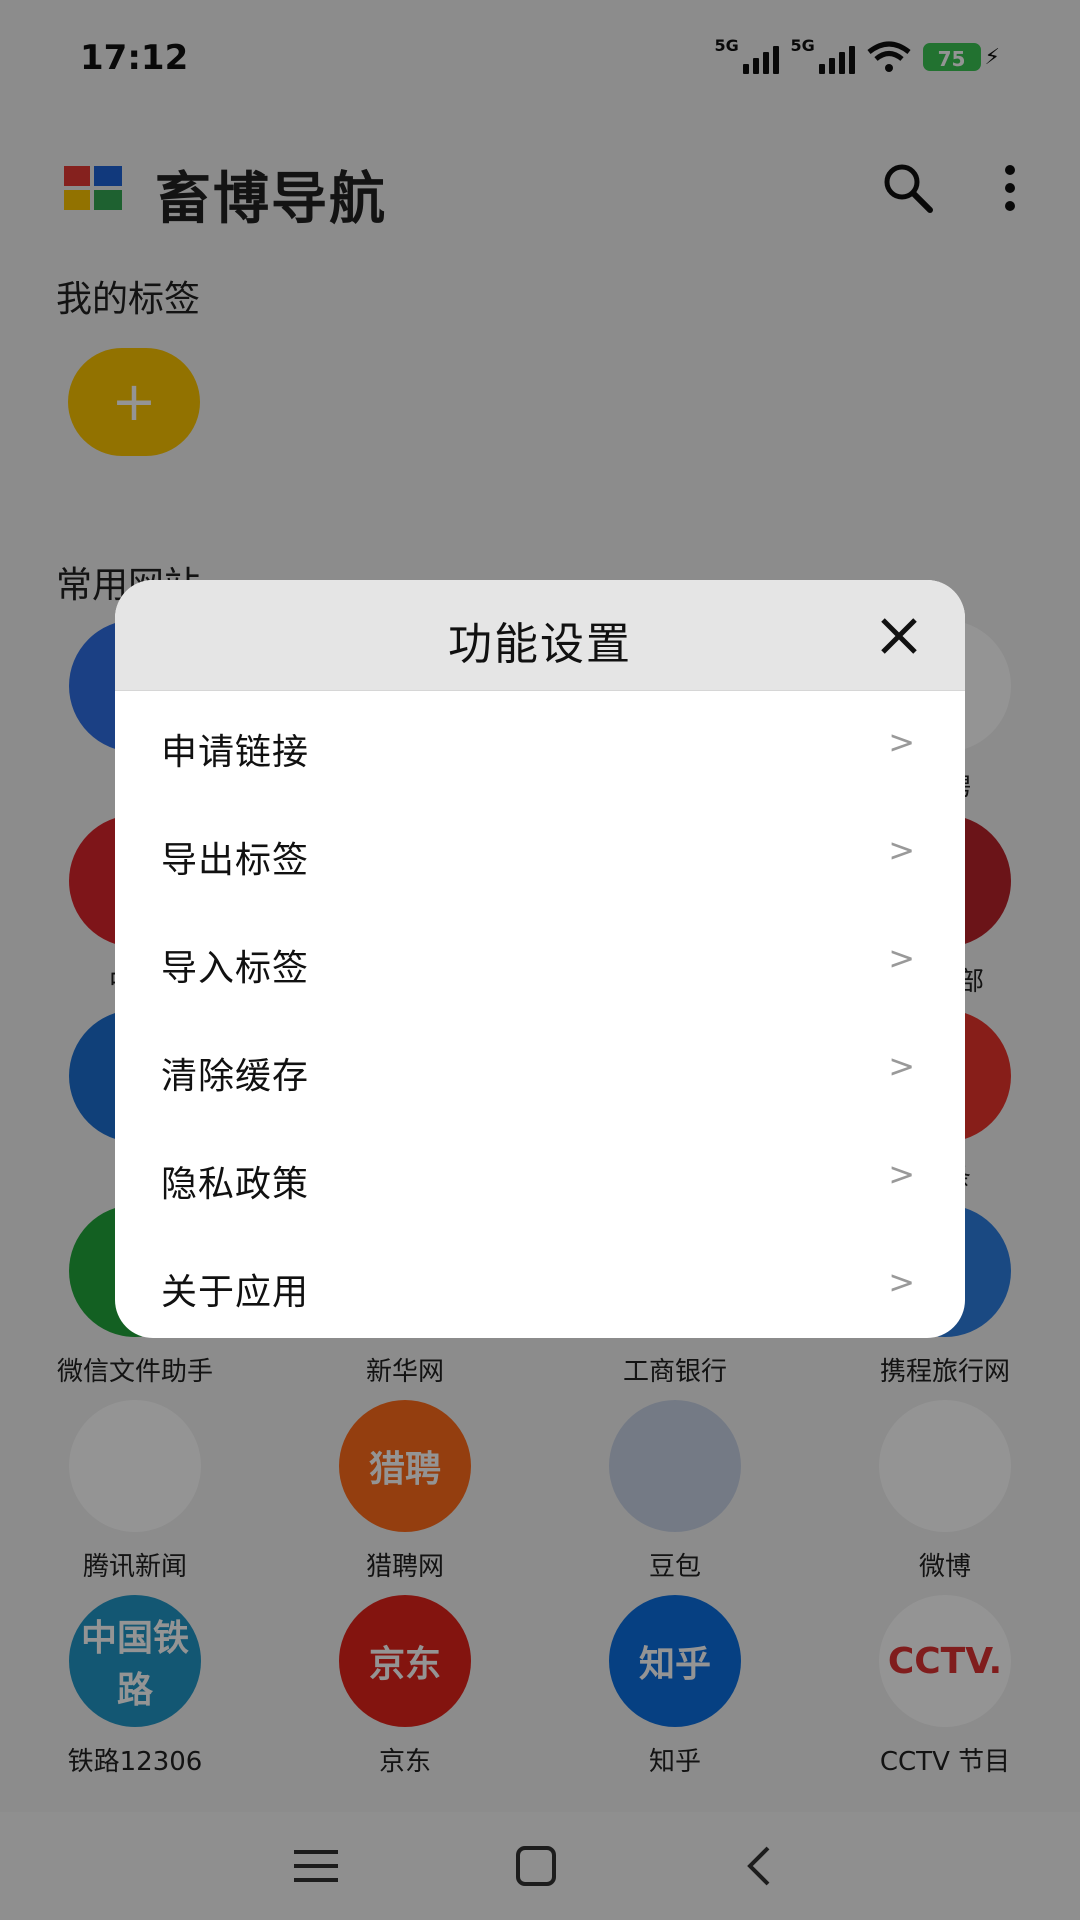 Image resolution: width=1080 pixels, height=1920 pixels. I want to click on menu-item-label: 清除缓存, so click(235, 1076).